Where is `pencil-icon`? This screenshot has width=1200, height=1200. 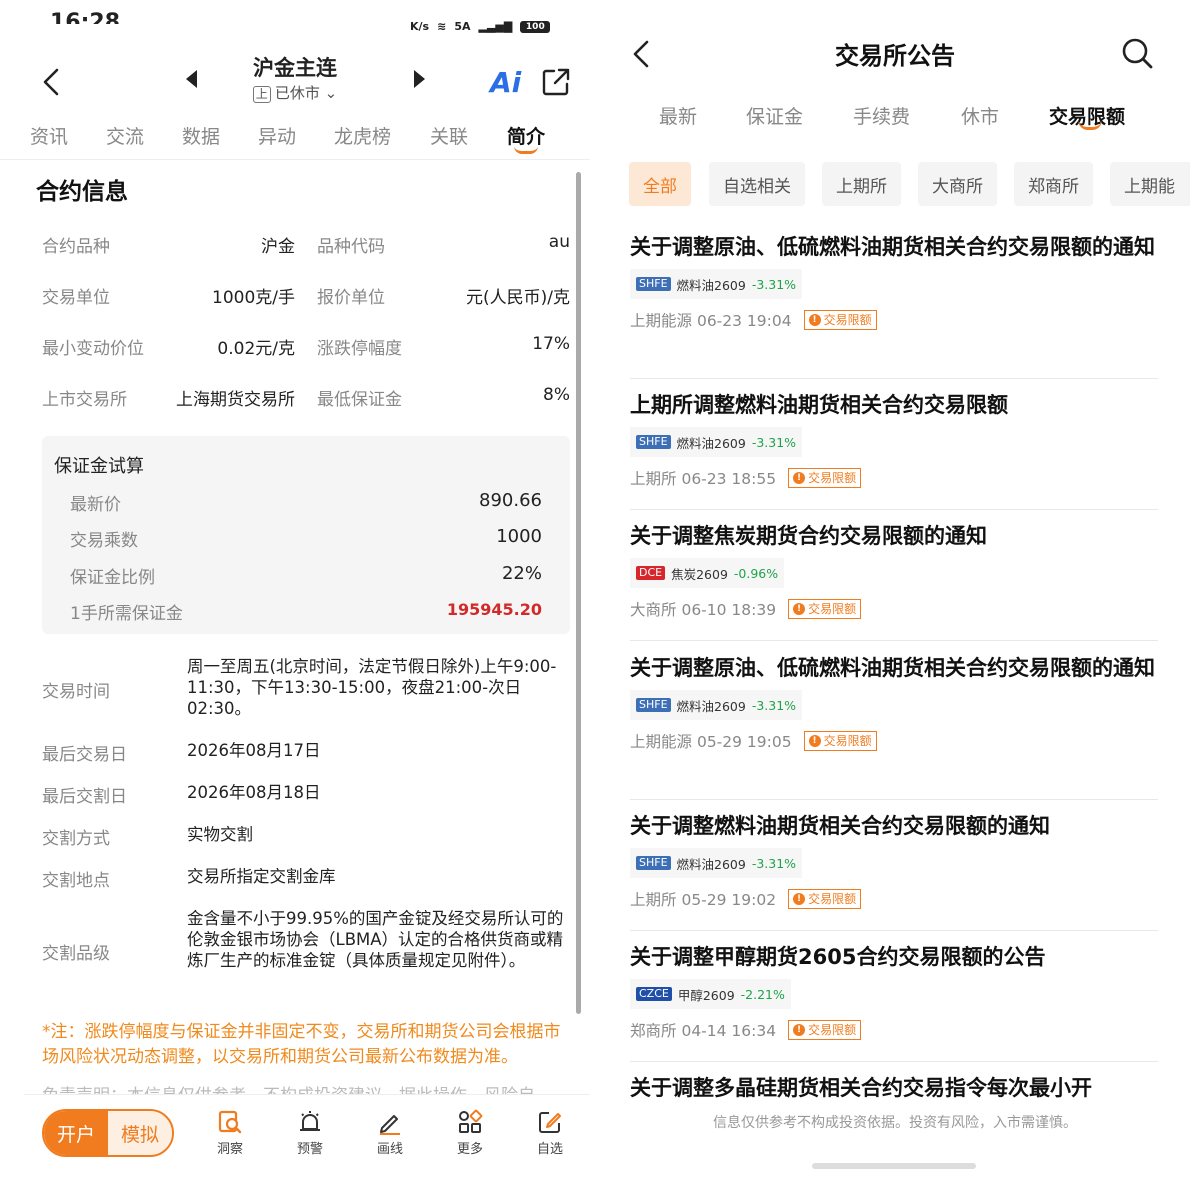
pencil-icon is located at coordinates (390, 1125).